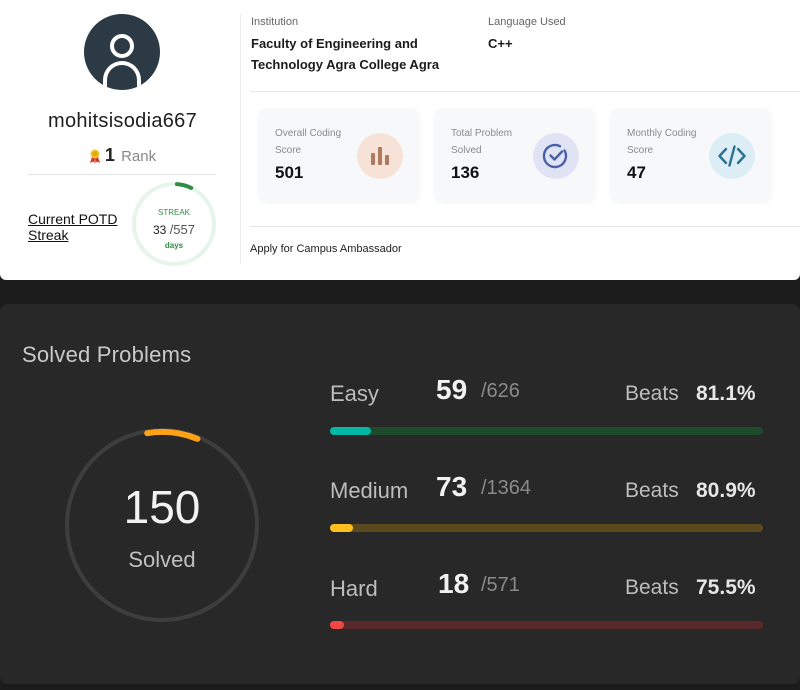 The height and width of the screenshot is (690, 800). What do you see at coordinates (94, 156) in the screenshot?
I see `medal-icon` at bounding box center [94, 156].